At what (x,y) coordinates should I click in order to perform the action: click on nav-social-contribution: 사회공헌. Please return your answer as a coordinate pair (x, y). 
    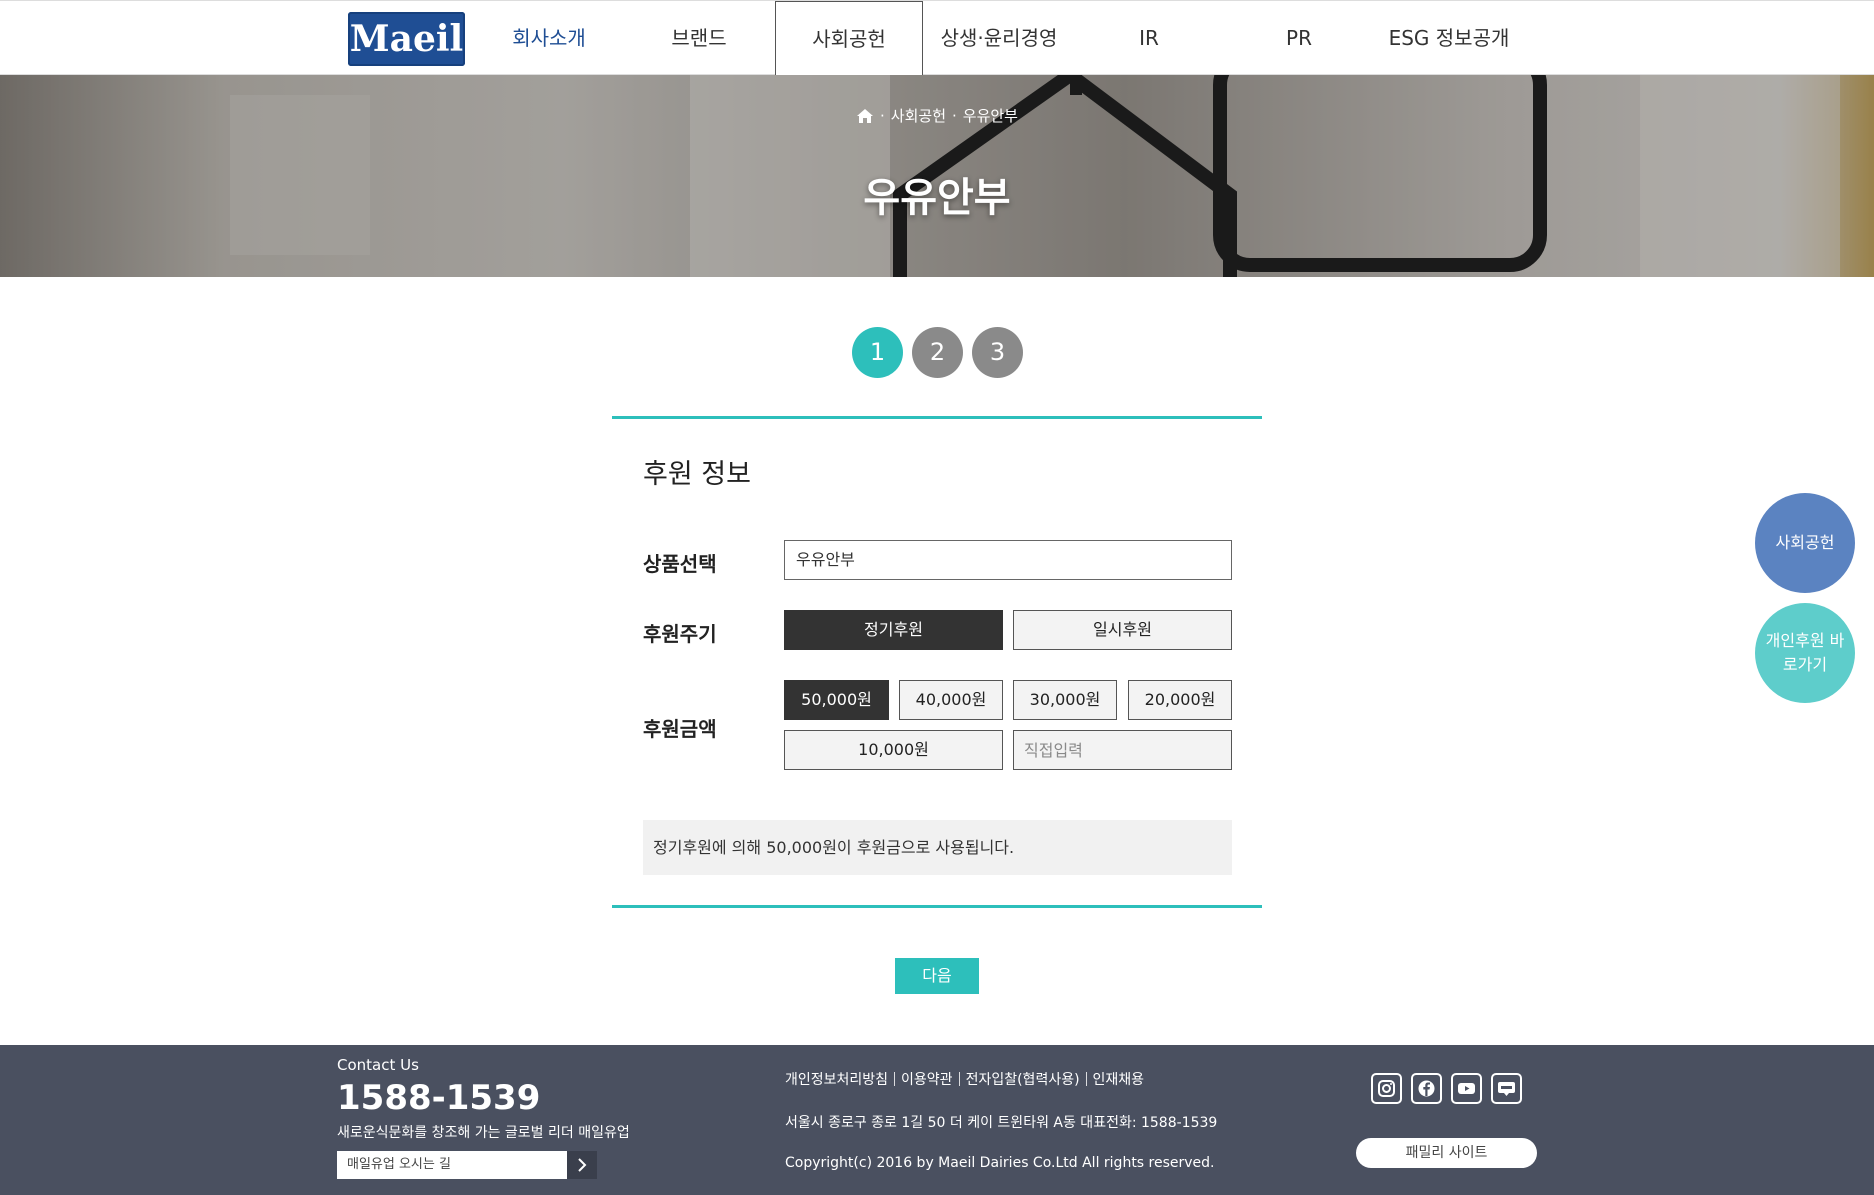
    Looking at the image, I should click on (849, 39).